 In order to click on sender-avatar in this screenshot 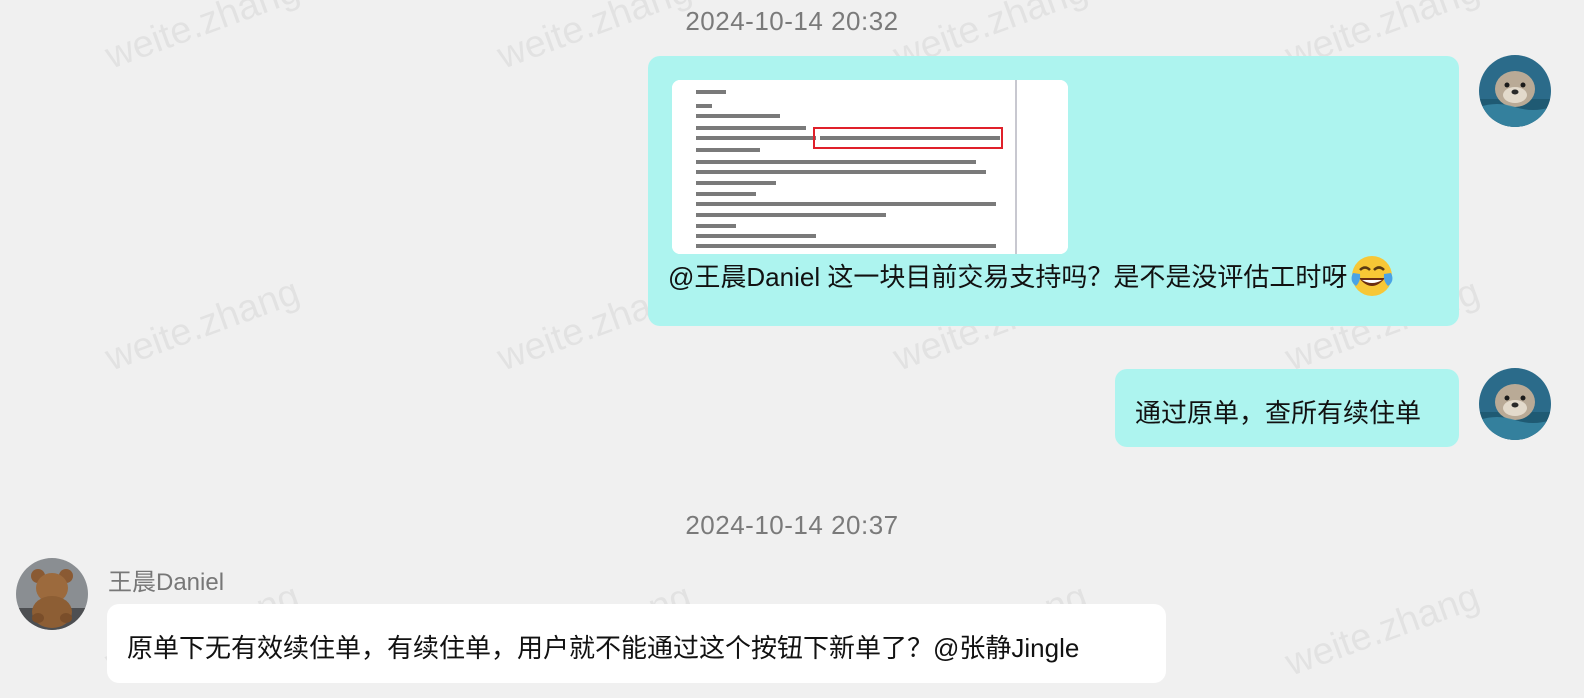, I will do `click(52, 594)`.